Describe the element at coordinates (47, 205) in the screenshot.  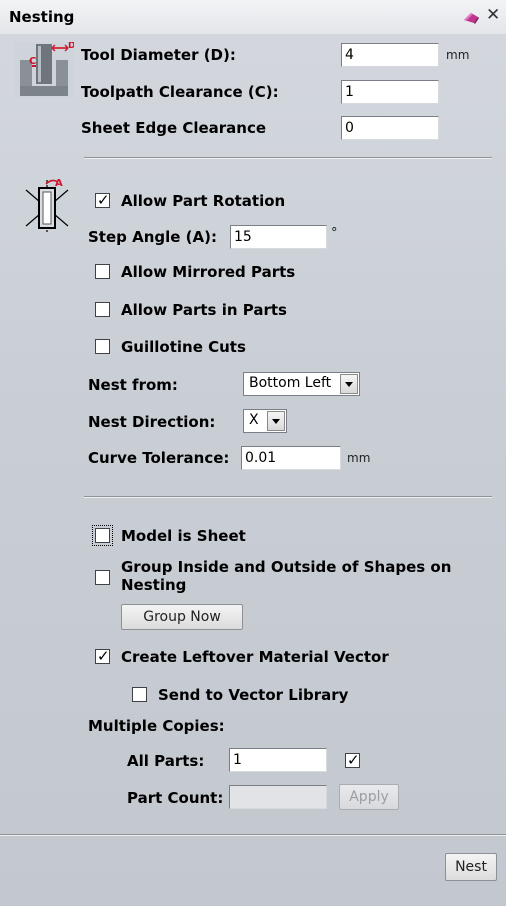
I see `rotation-angle-icon: A` at that location.